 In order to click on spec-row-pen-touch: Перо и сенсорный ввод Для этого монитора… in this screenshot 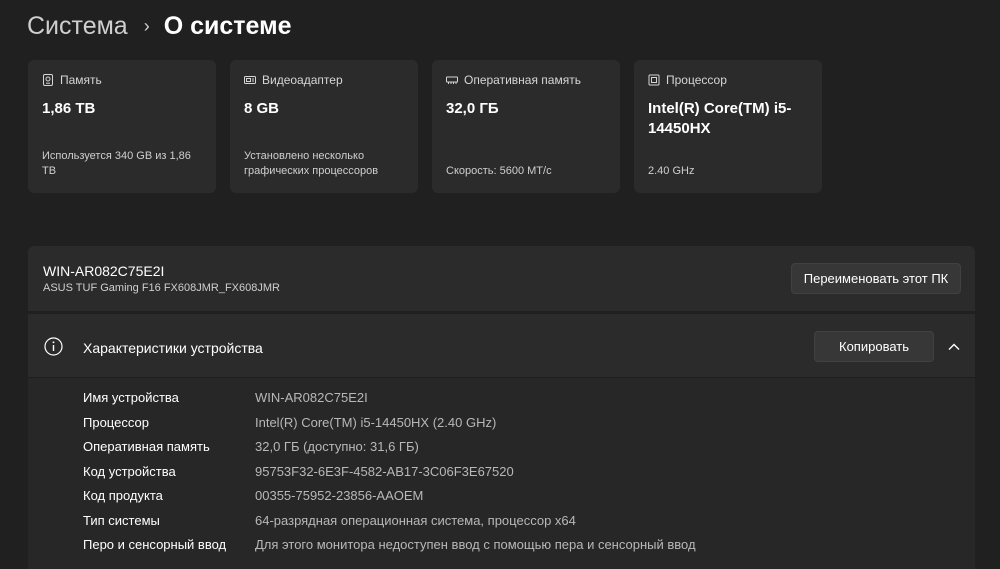, I will do `click(501, 546)`.